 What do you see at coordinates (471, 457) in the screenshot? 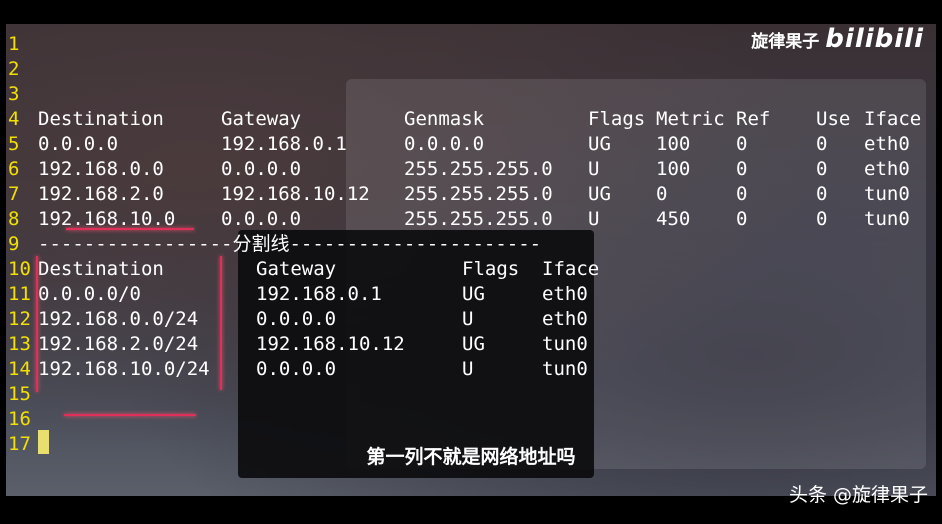
I see `video-subtitle: 第一列不就是网络地址吗` at bounding box center [471, 457].